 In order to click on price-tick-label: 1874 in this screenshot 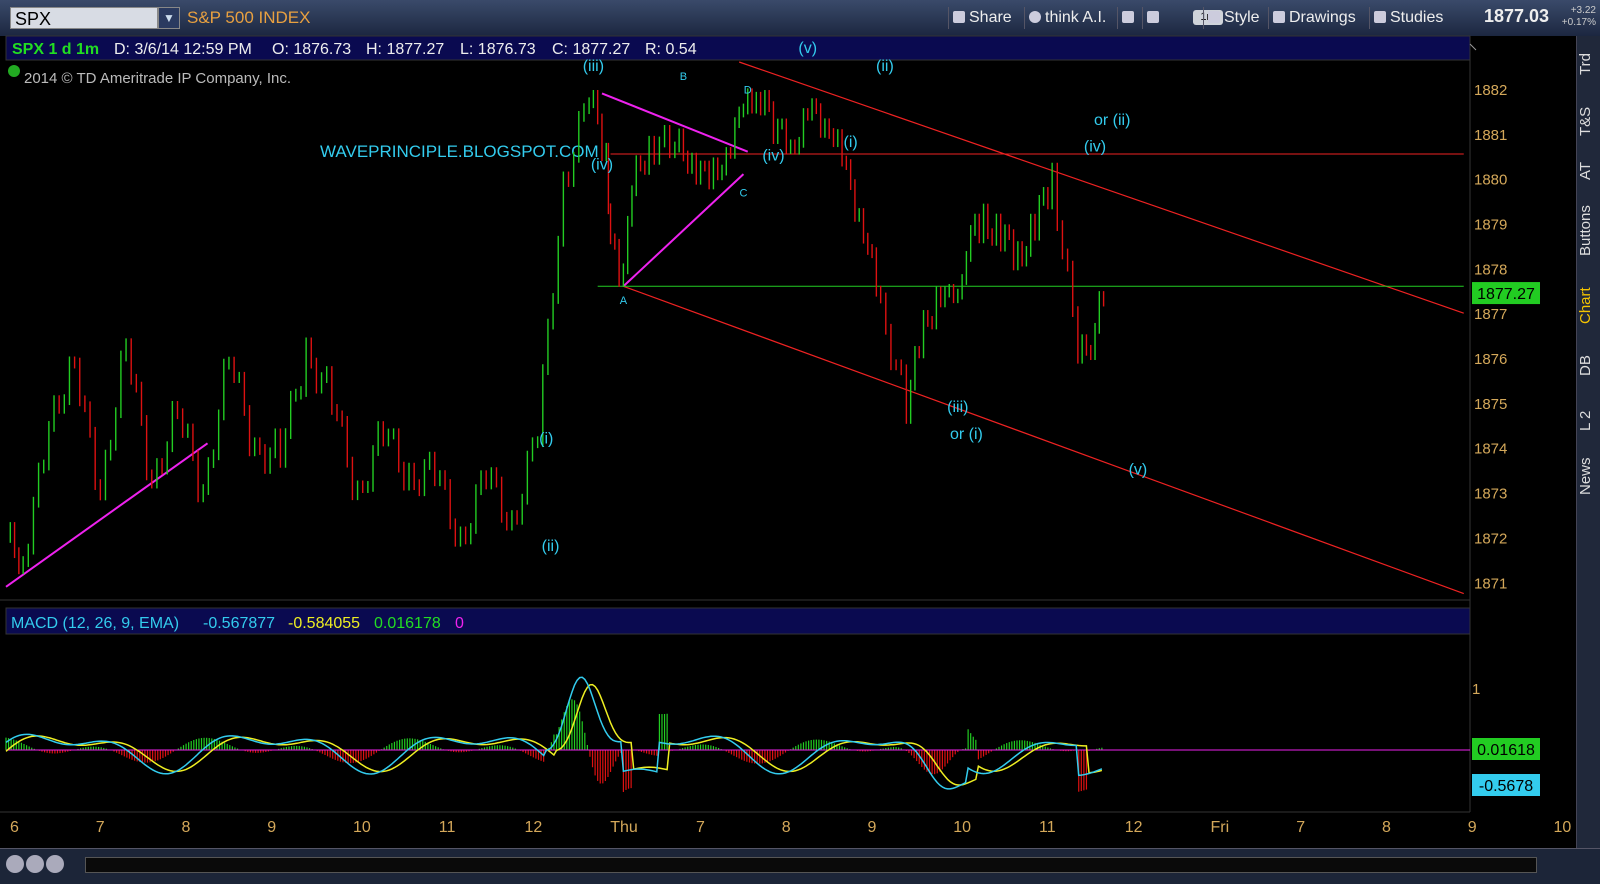, I will do `click(1490, 449)`.